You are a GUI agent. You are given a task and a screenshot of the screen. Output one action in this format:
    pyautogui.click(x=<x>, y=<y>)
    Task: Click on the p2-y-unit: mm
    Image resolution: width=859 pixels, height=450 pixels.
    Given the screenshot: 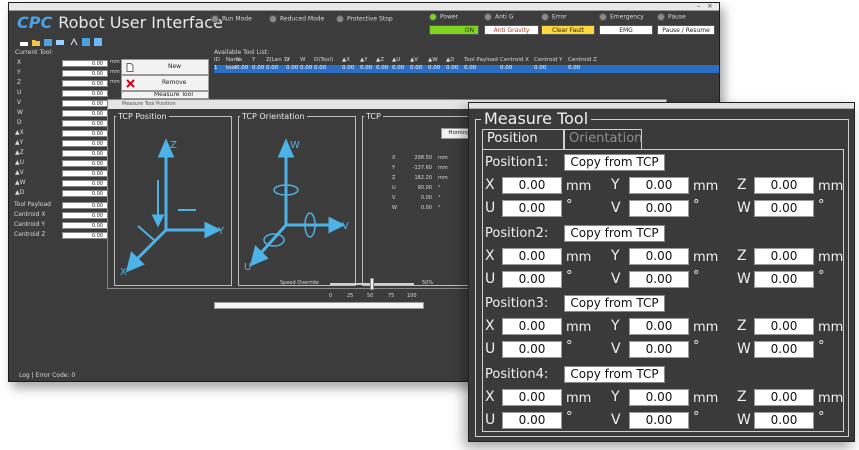 What is the action you would take?
    pyautogui.click(x=706, y=257)
    